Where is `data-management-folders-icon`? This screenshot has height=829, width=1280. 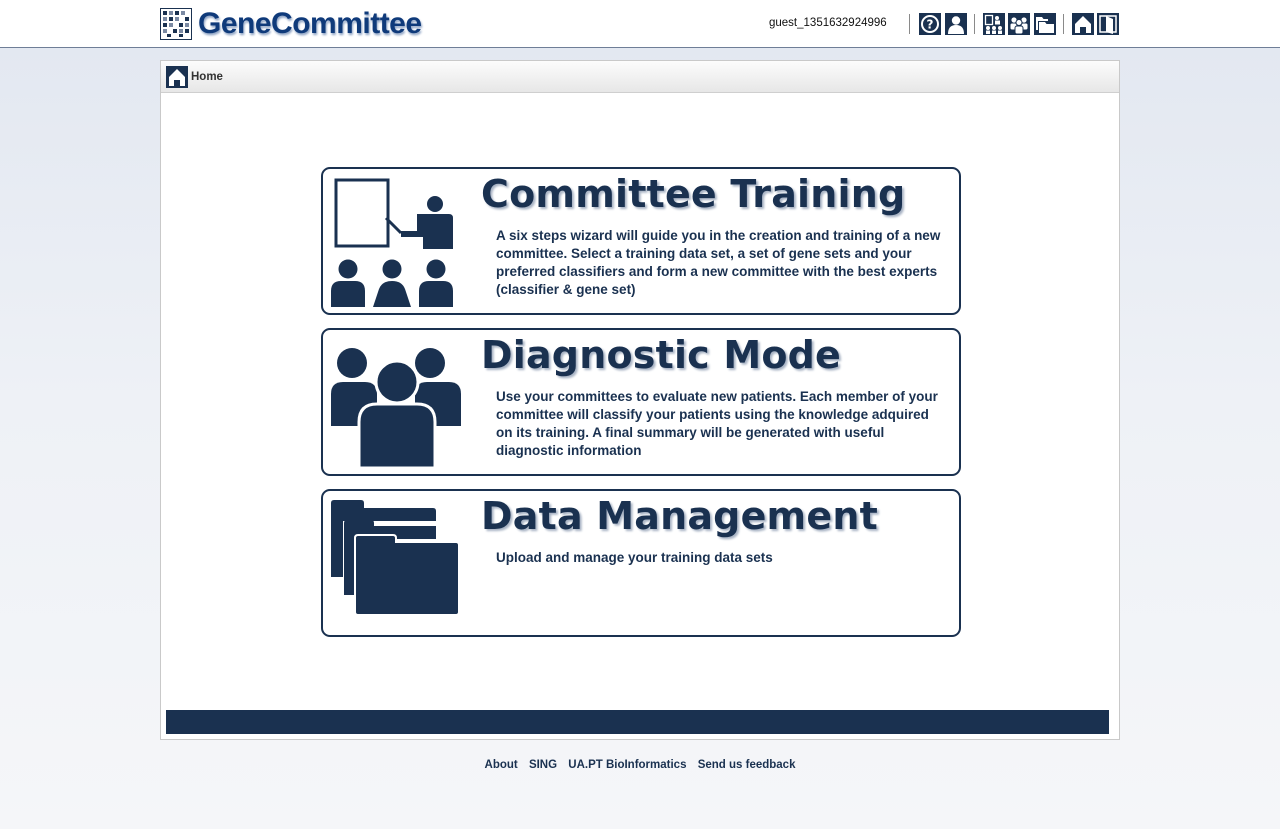
data-management-folders-icon is located at coordinates (395, 558).